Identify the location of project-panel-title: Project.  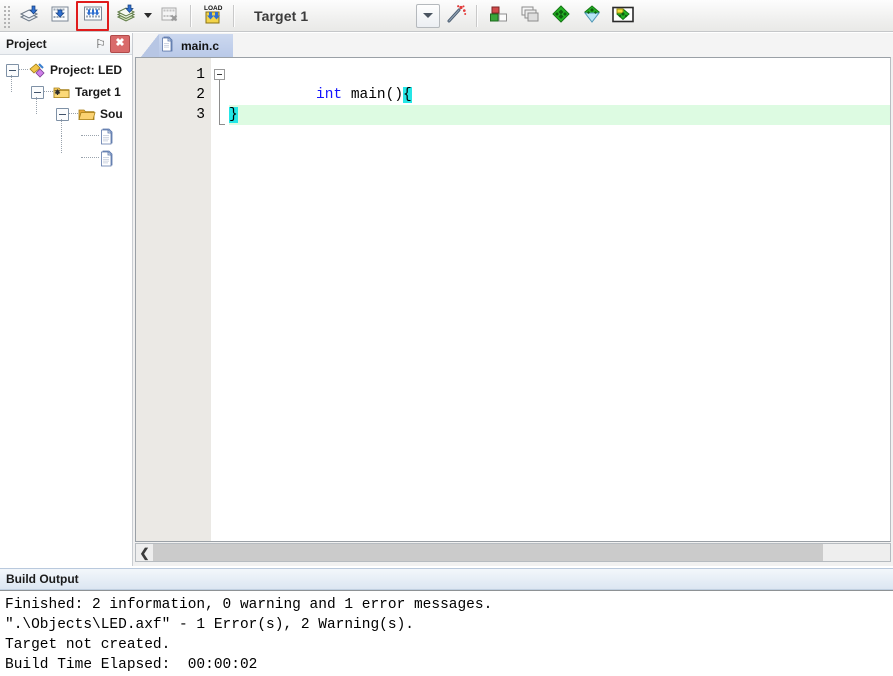
(26, 43).